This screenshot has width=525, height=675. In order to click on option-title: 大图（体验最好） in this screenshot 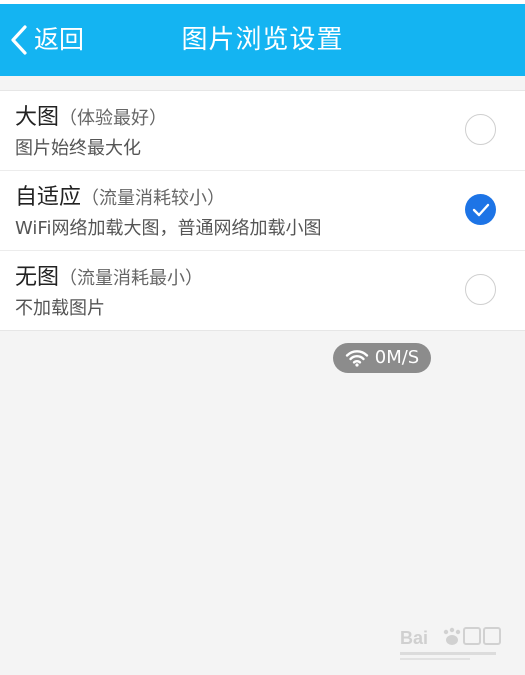, I will do `click(91, 118)`.